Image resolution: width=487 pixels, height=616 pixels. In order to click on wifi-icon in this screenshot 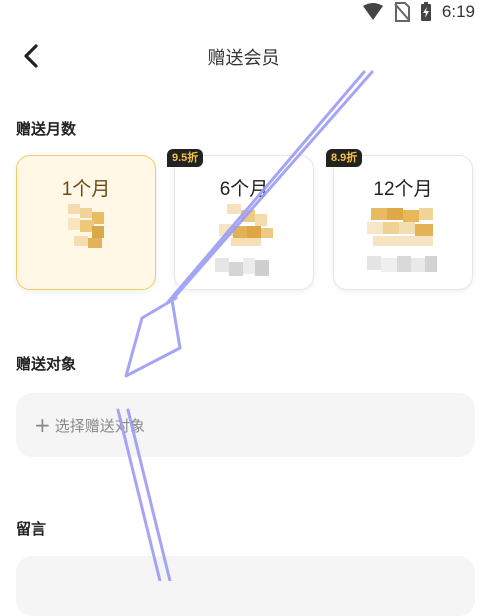, I will do `click(372, 11)`.